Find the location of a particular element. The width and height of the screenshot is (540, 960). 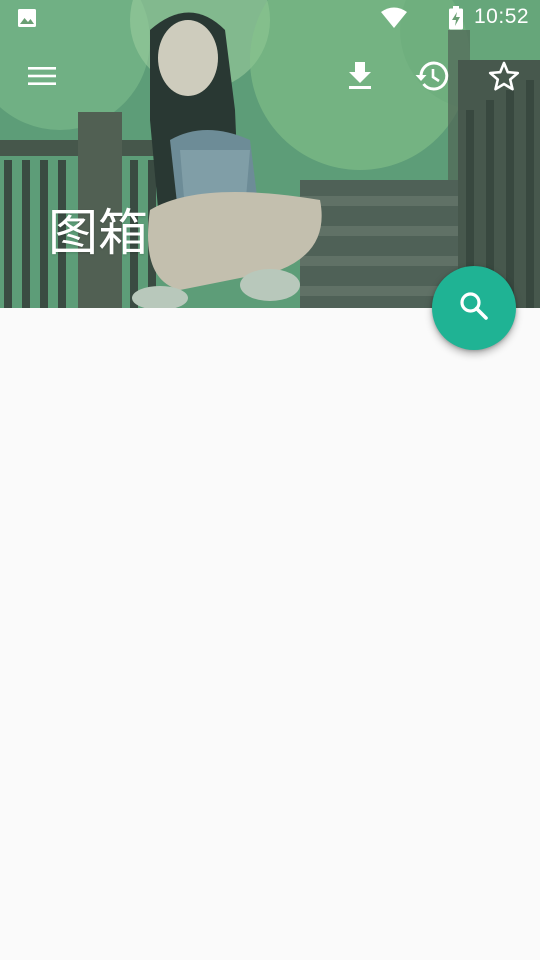

star-icon is located at coordinates (504, 78).